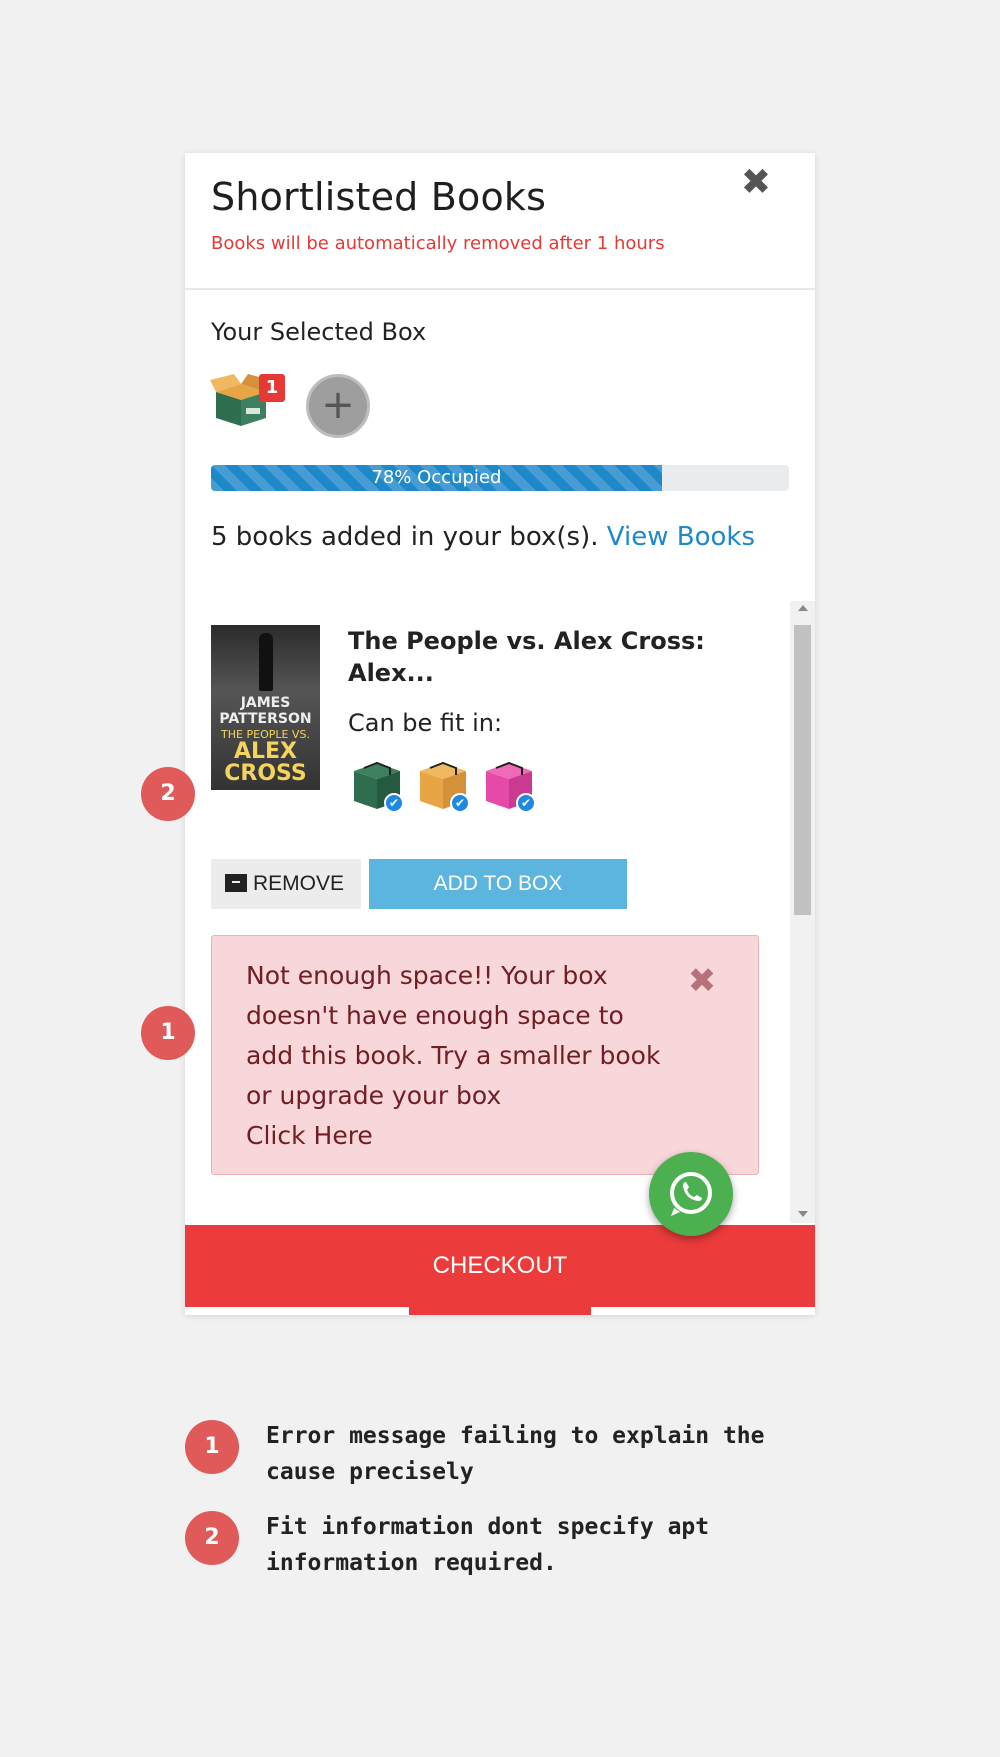 This screenshot has height=1757, width=1000. I want to click on add-box-button: +, so click(338, 406).